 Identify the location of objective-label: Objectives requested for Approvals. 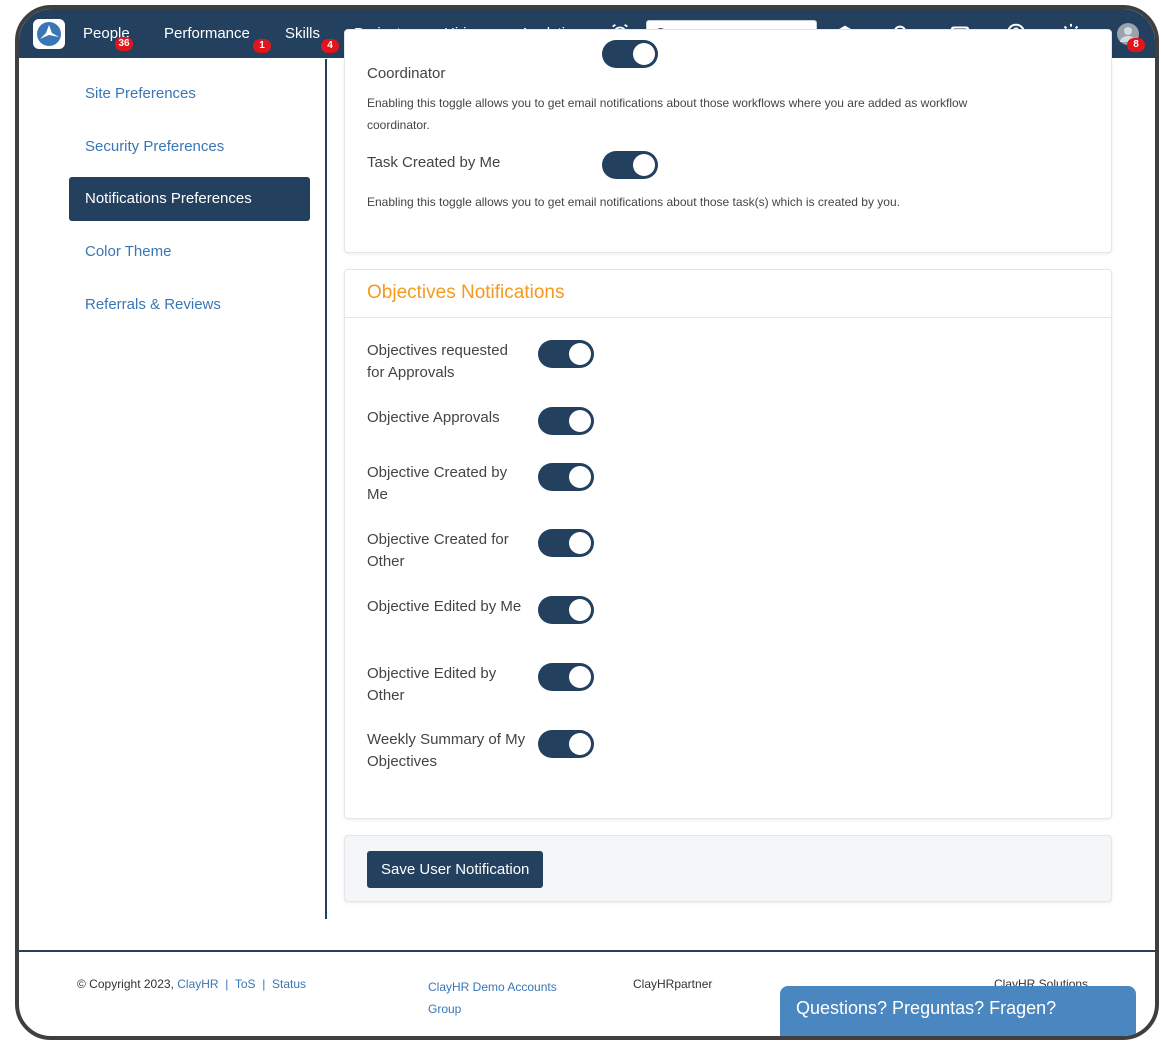
(437, 361).